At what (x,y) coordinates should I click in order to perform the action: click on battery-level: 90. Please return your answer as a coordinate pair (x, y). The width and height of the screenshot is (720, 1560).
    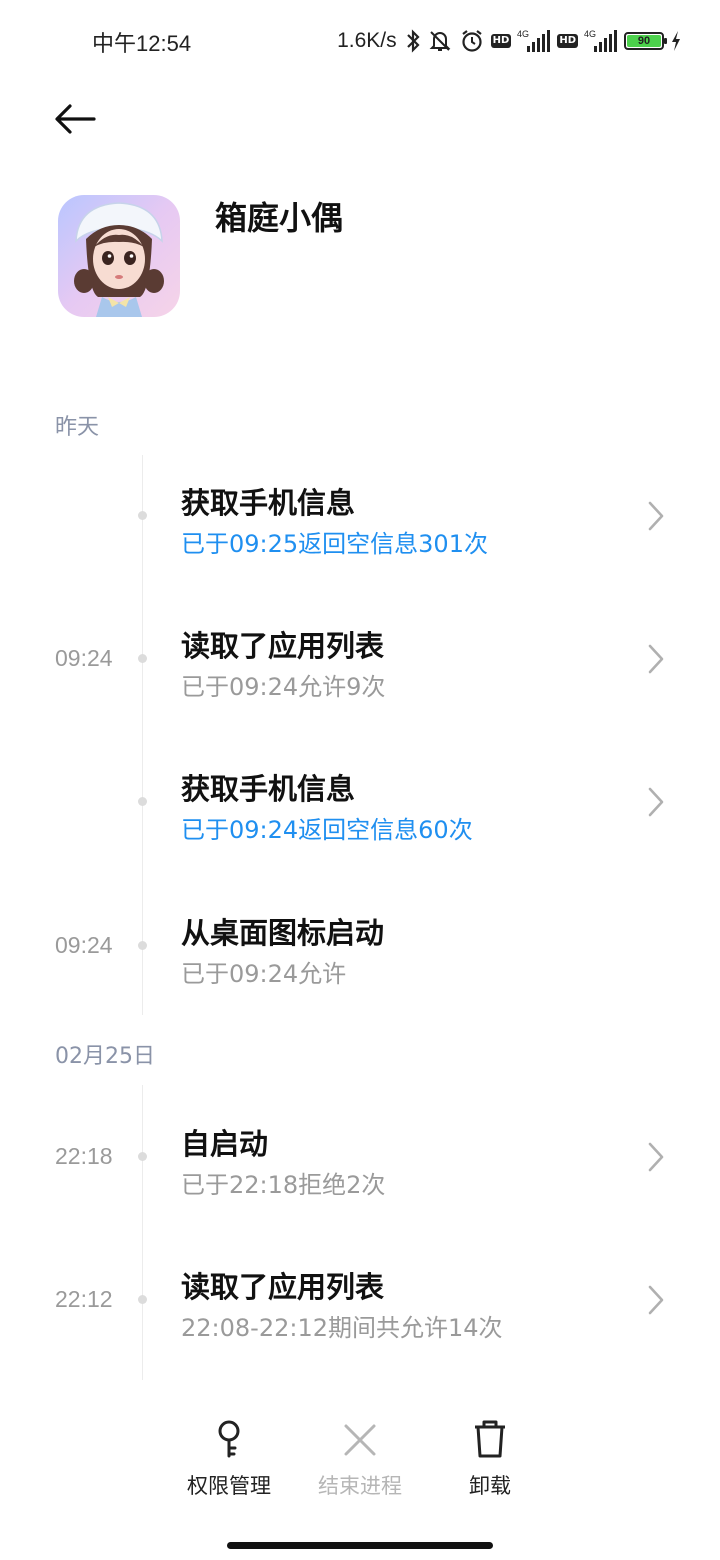
    Looking at the image, I should click on (644, 41).